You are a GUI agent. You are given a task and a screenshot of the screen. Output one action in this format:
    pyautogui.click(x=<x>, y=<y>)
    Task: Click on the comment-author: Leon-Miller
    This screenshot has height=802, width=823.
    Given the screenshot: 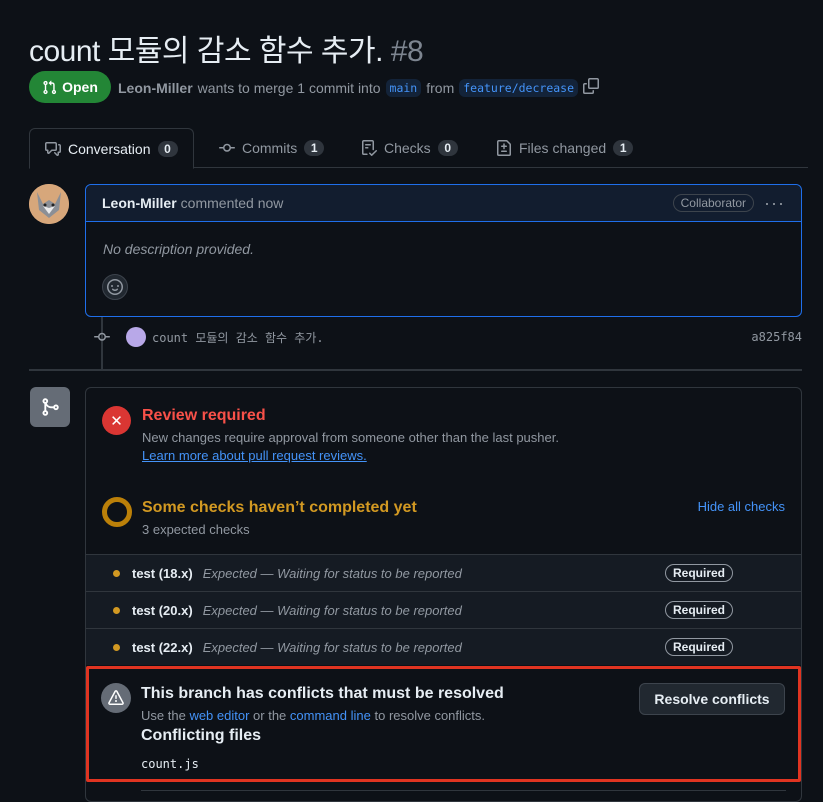 What is the action you would take?
    pyautogui.click(x=139, y=203)
    